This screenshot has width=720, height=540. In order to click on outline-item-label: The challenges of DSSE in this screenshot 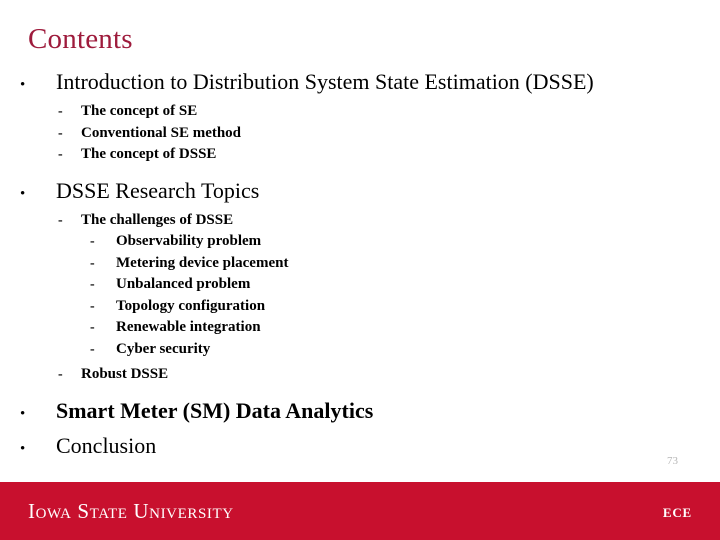, I will do `click(157, 219)`.